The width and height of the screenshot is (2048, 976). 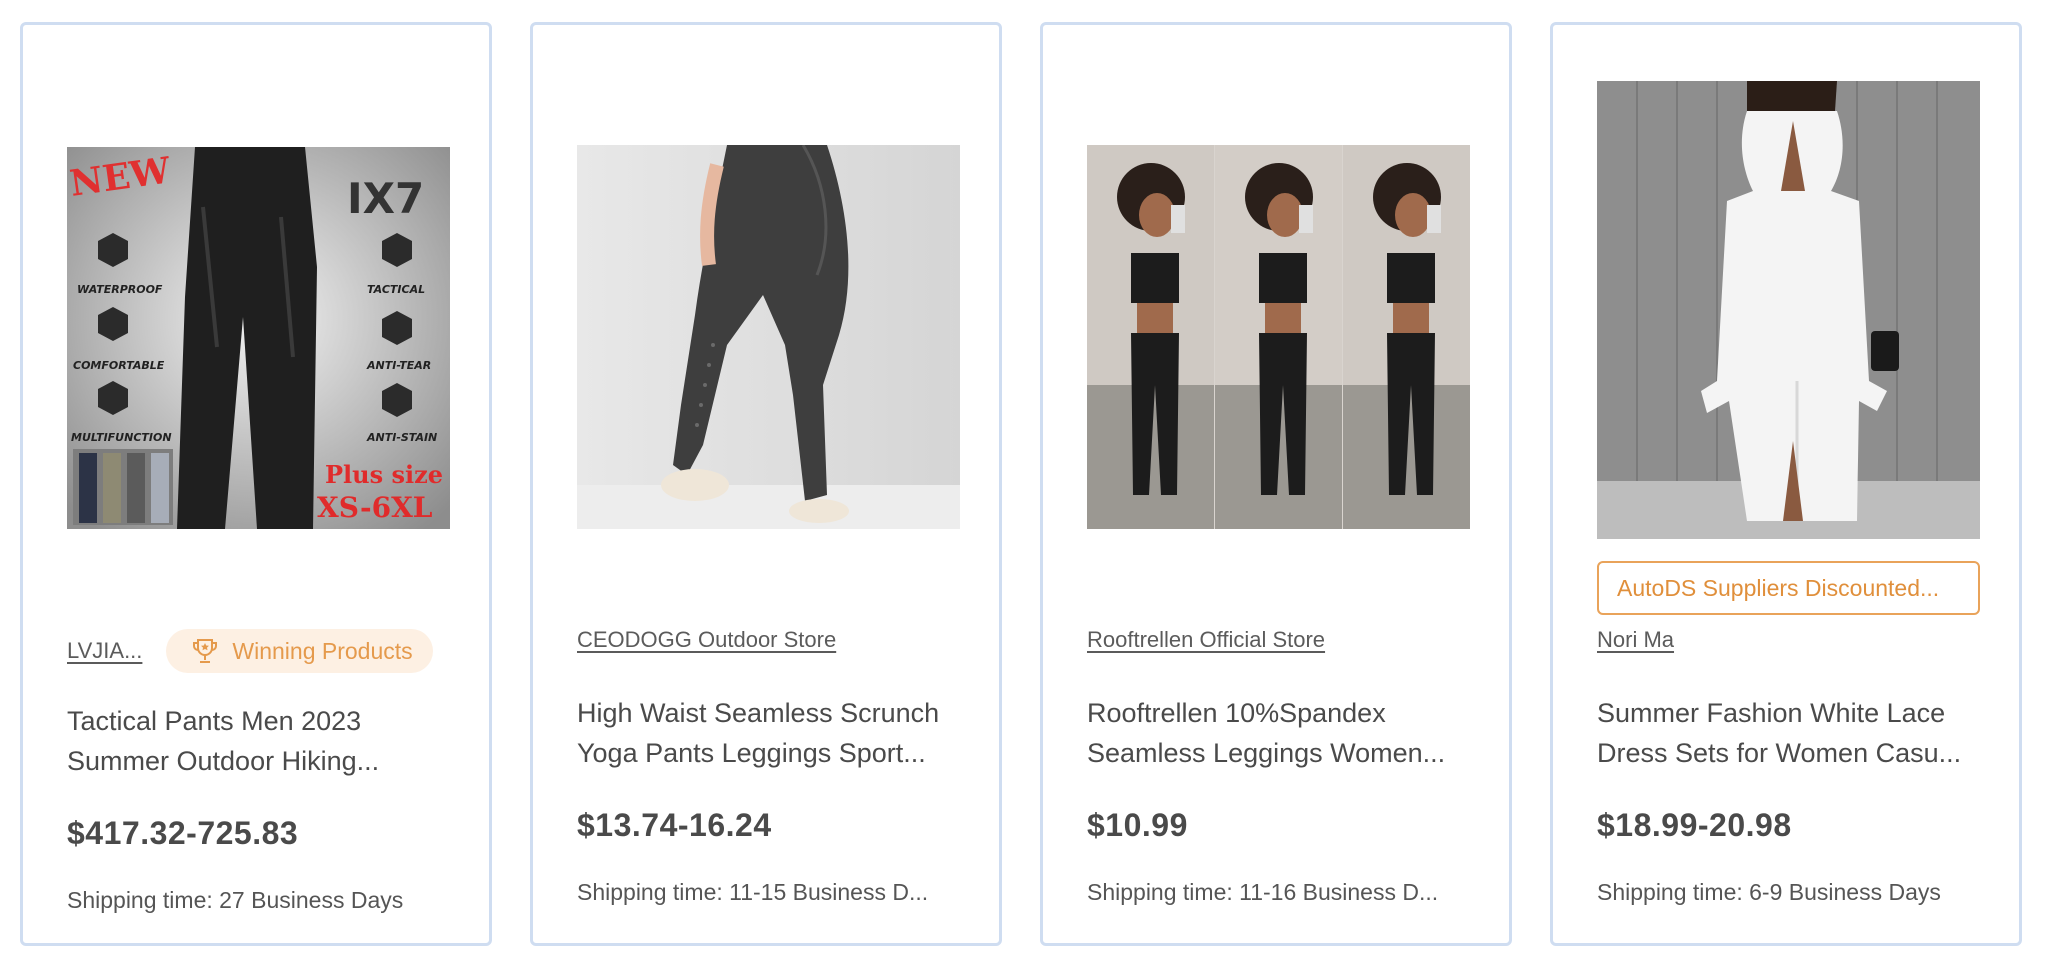 What do you see at coordinates (205, 651) in the screenshot?
I see `trophy-icon` at bounding box center [205, 651].